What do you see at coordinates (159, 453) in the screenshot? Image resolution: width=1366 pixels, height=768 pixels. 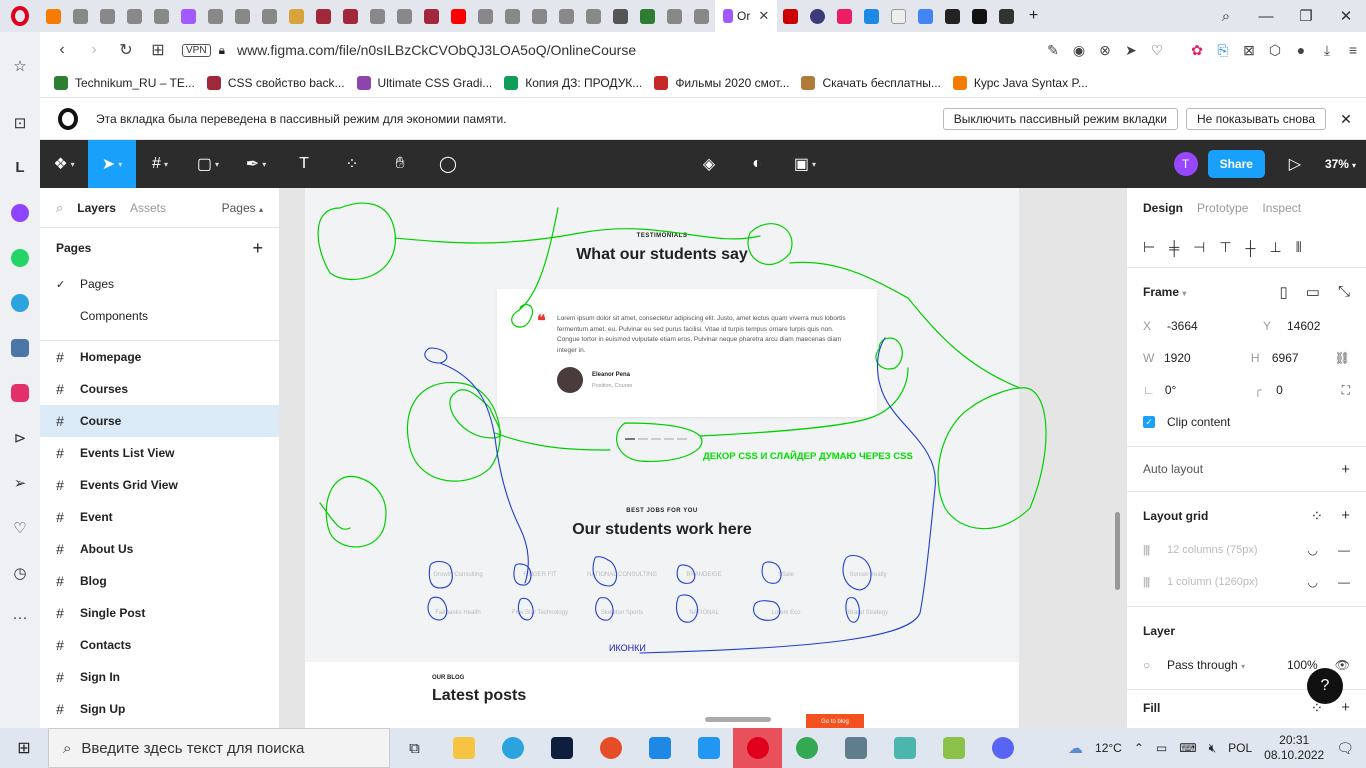 I see `frame-layer-item: # Events List View` at bounding box center [159, 453].